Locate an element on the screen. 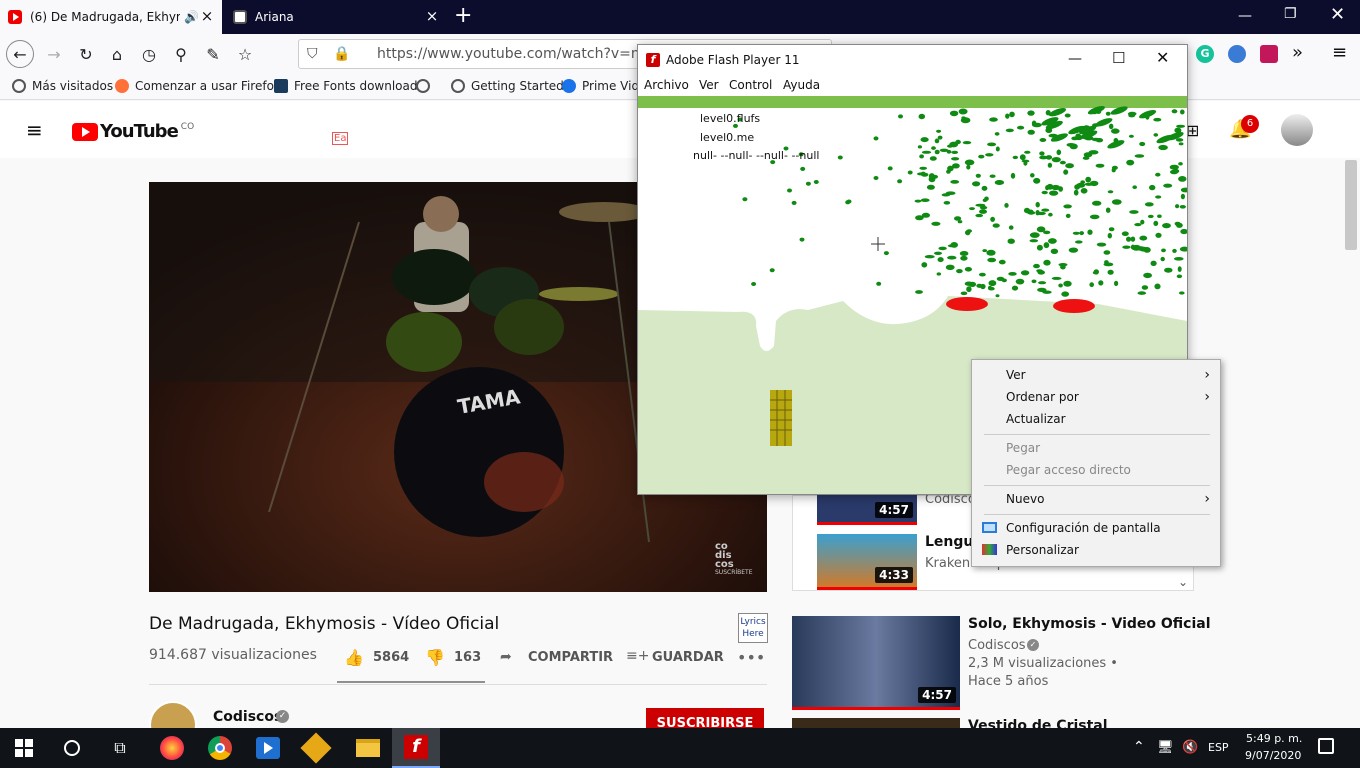 The height and width of the screenshot is (768, 1360). guide-menu-icon: ≡ is located at coordinates (34, 130).